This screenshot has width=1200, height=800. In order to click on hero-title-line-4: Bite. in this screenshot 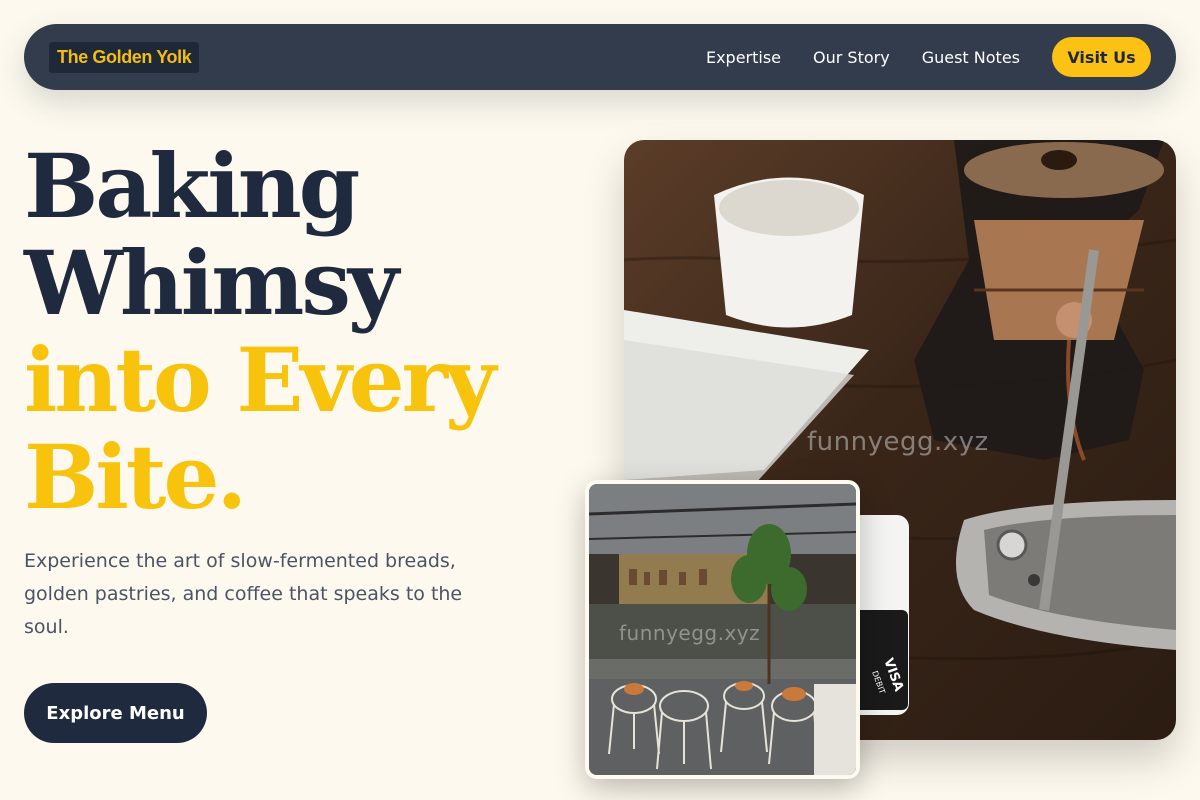, I will do `click(135, 477)`.